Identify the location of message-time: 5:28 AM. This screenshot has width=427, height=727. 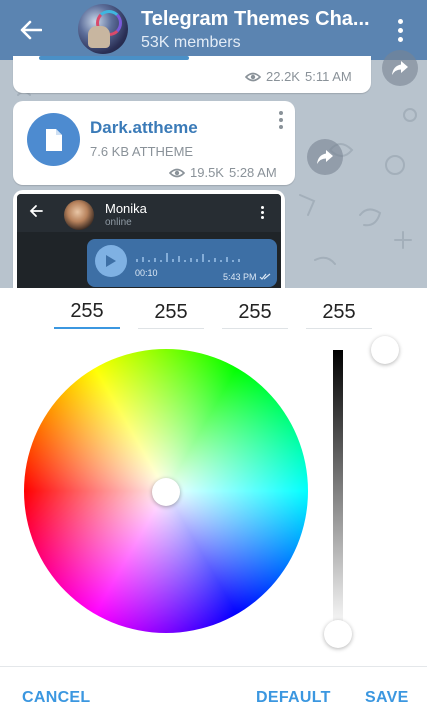
(252, 172).